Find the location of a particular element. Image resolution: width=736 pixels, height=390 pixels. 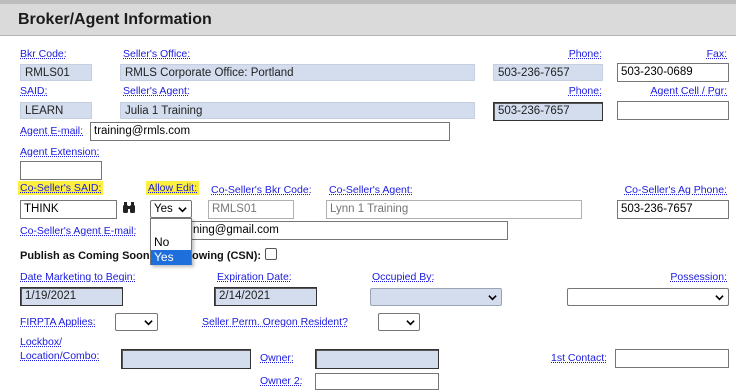

said-label: SAID: is located at coordinates (34, 91).